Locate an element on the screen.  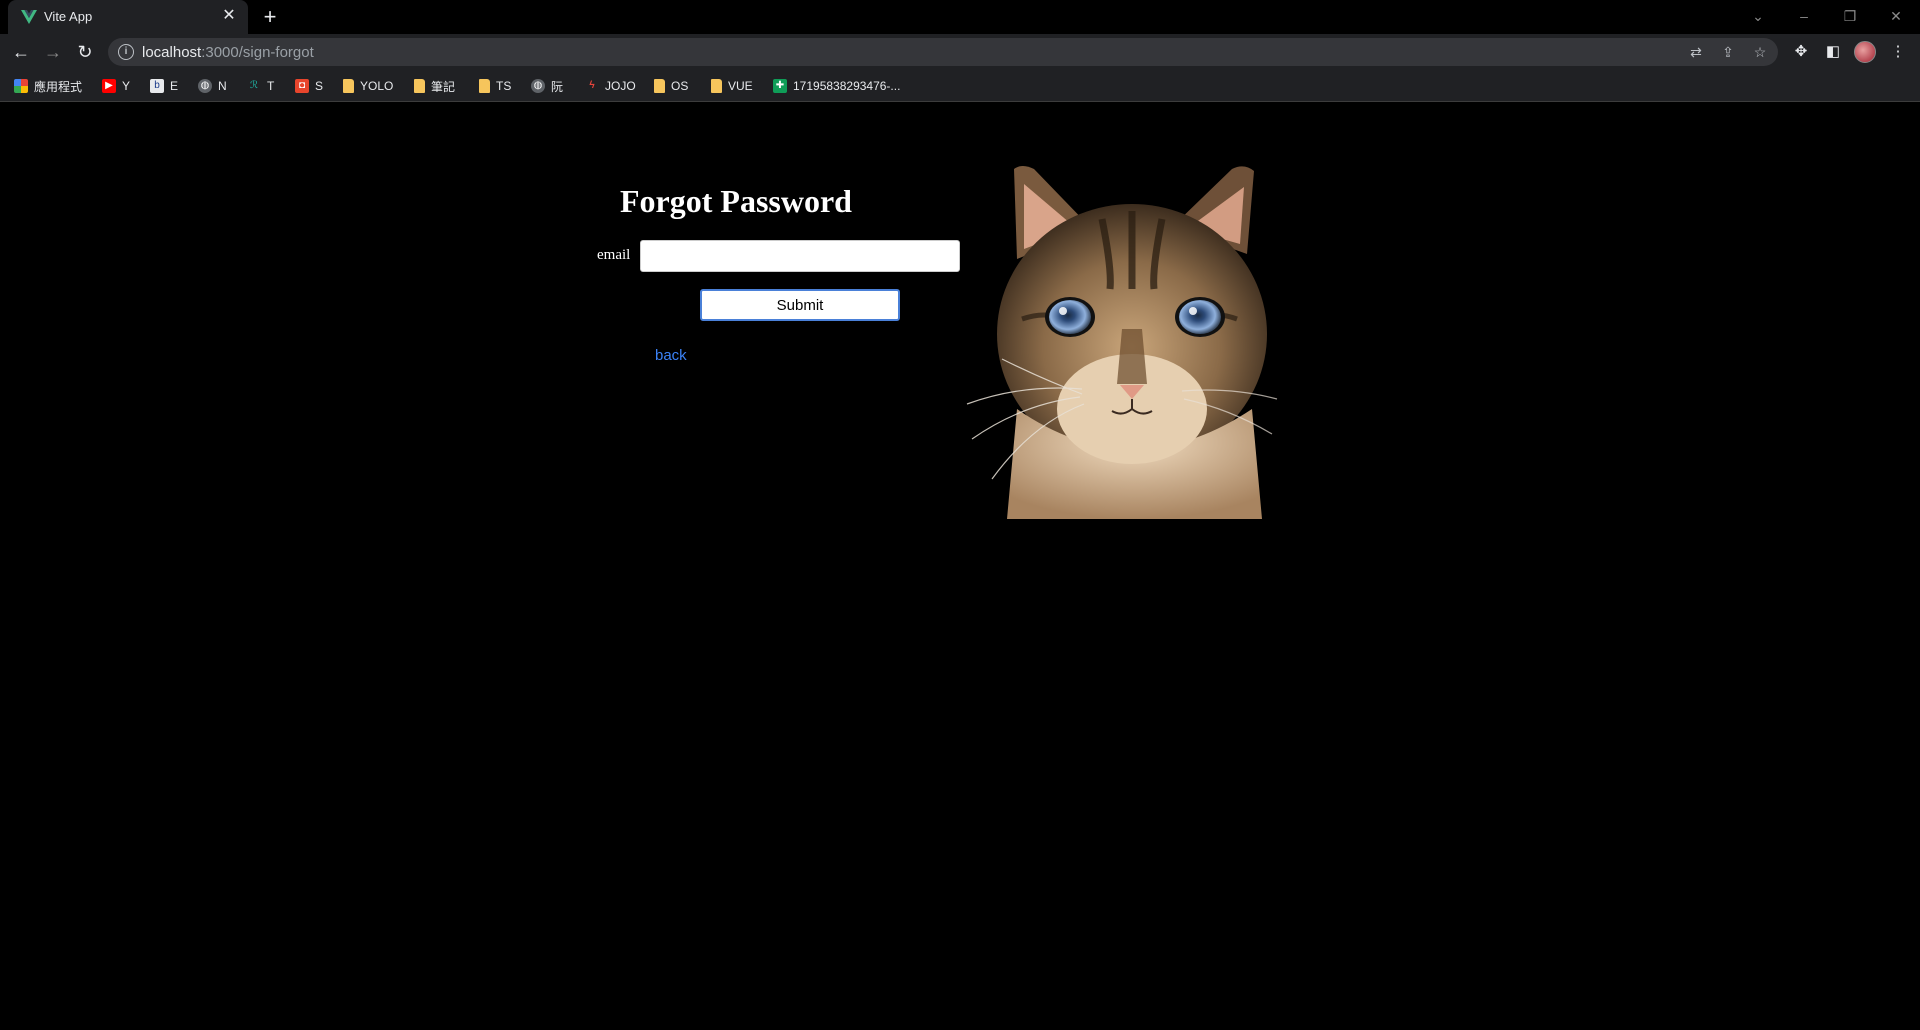
site-info-icon: i is located at coordinates (126, 52).